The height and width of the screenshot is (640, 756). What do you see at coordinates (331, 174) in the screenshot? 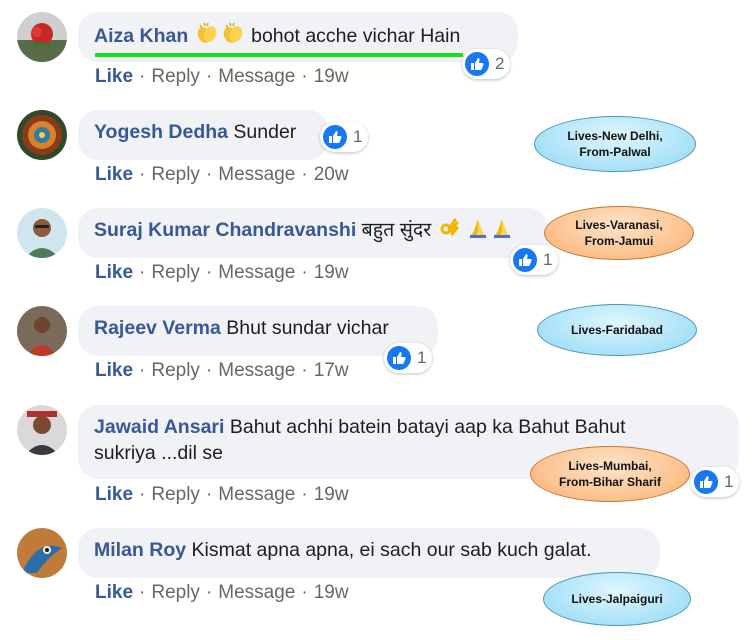
I see `timestamp: 20w` at bounding box center [331, 174].